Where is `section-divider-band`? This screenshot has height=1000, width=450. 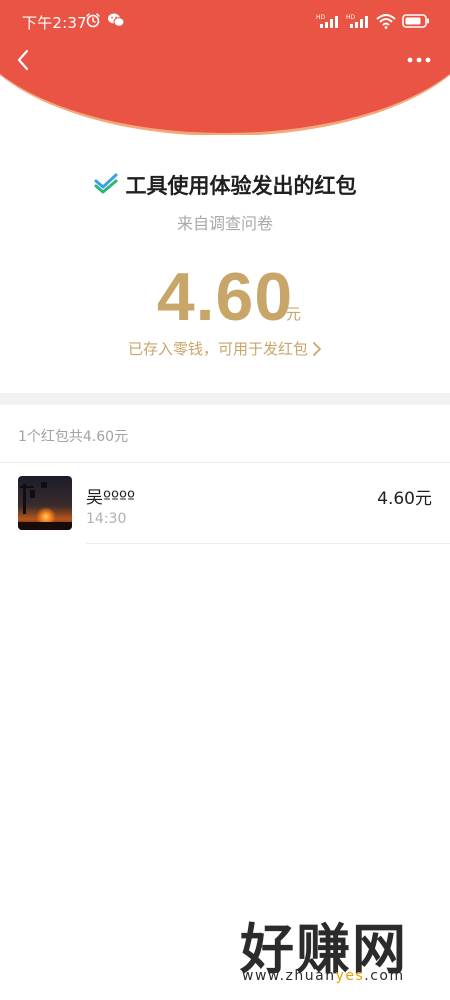
section-divider-band is located at coordinates (225, 399).